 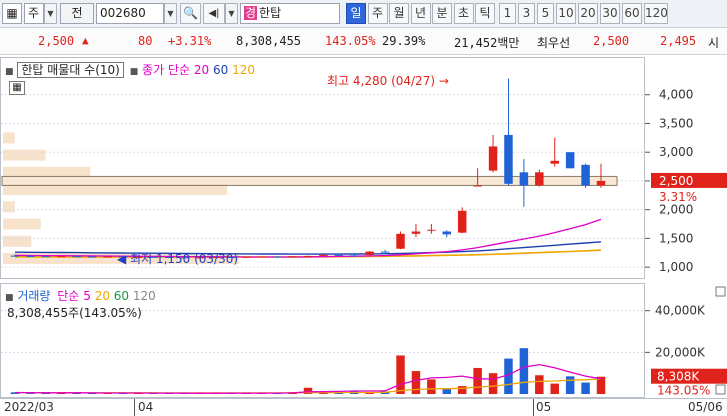 I want to click on interval-btn-20: 20, so click(x=588, y=13).